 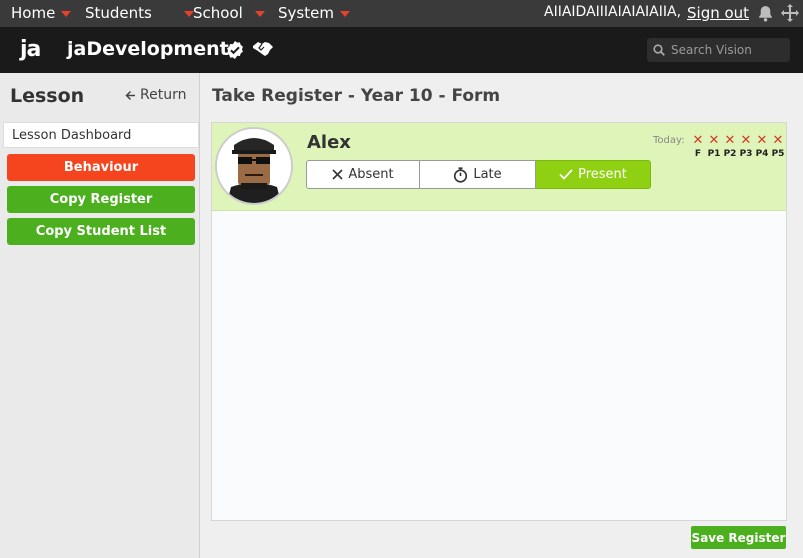 What do you see at coordinates (738, 537) in the screenshot?
I see `save-register-button: Save Register` at bounding box center [738, 537].